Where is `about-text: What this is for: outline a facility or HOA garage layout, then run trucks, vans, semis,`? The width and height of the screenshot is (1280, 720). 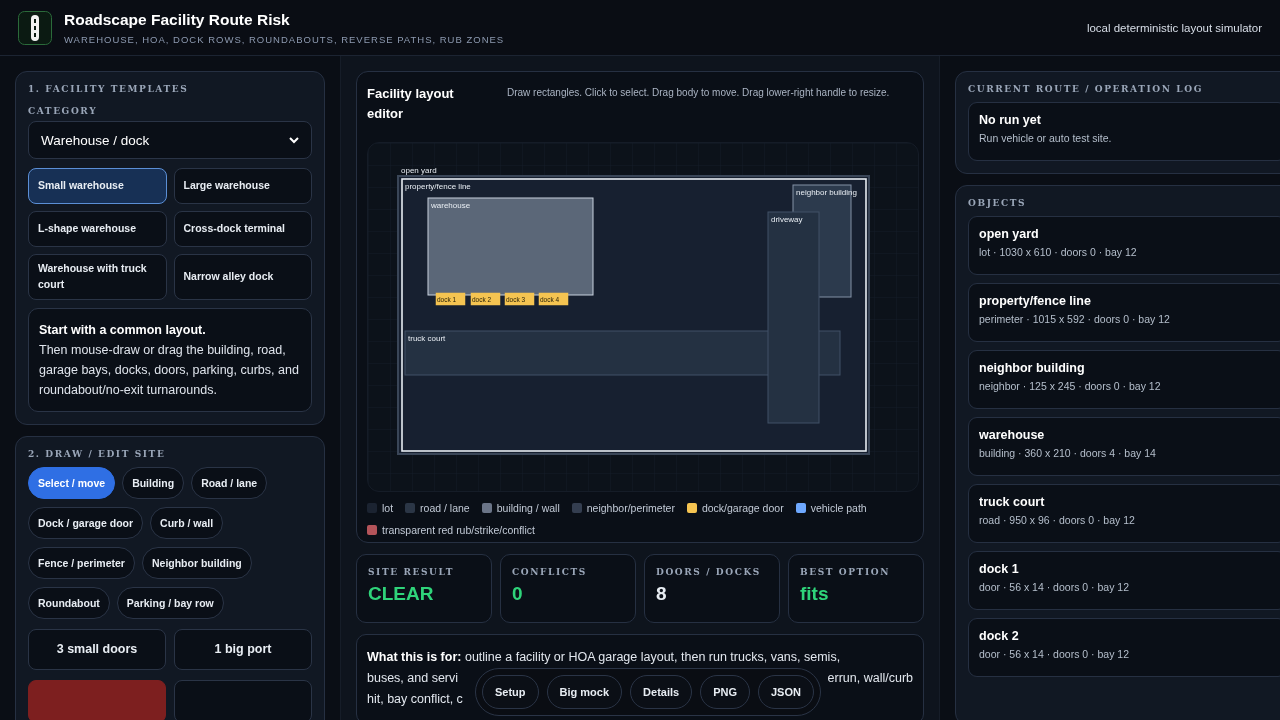 about-text: What this is for: outline a facility or HOA garage layout, then run trucks, vans, semis, is located at coordinates (604, 657).